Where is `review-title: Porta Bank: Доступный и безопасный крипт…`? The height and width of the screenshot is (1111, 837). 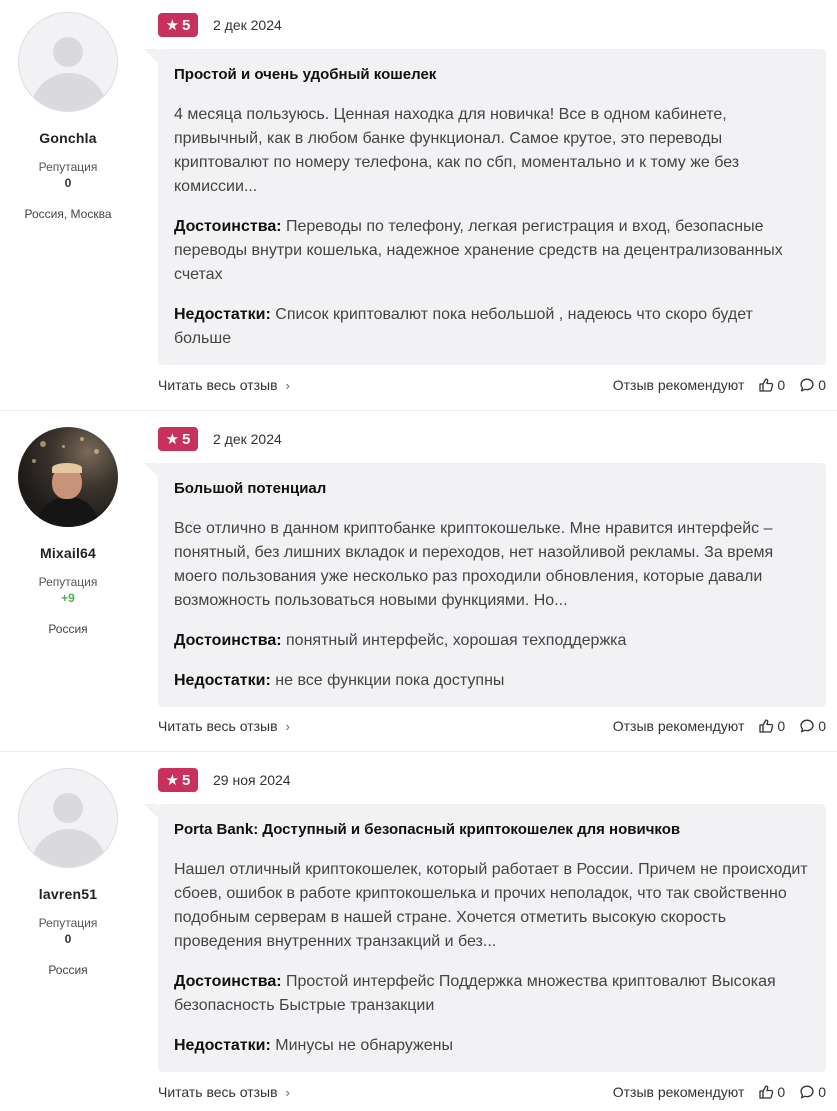 review-title: Porta Bank: Доступный и безопасный крипт… is located at coordinates (492, 830).